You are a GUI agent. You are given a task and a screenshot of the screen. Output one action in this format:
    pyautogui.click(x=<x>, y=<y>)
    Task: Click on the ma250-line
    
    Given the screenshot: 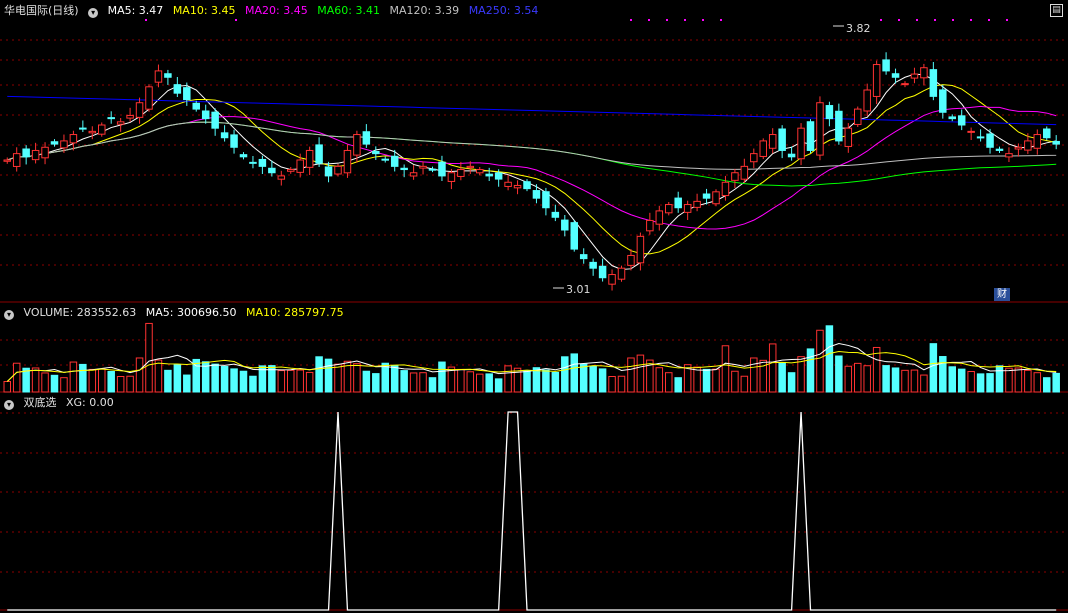 What is the action you would take?
    pyautogui.click(x=532, y=110)
    